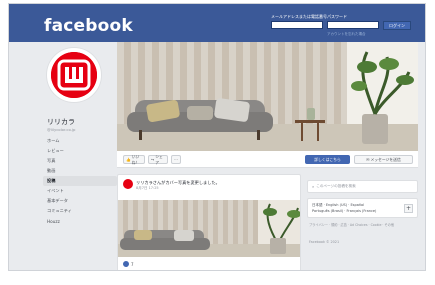 This screenshot has width=435, height=285. Describe the element at coordinates (80, 211) in the screenshot. I see `nav-item-community: コミュニティ` at that location.